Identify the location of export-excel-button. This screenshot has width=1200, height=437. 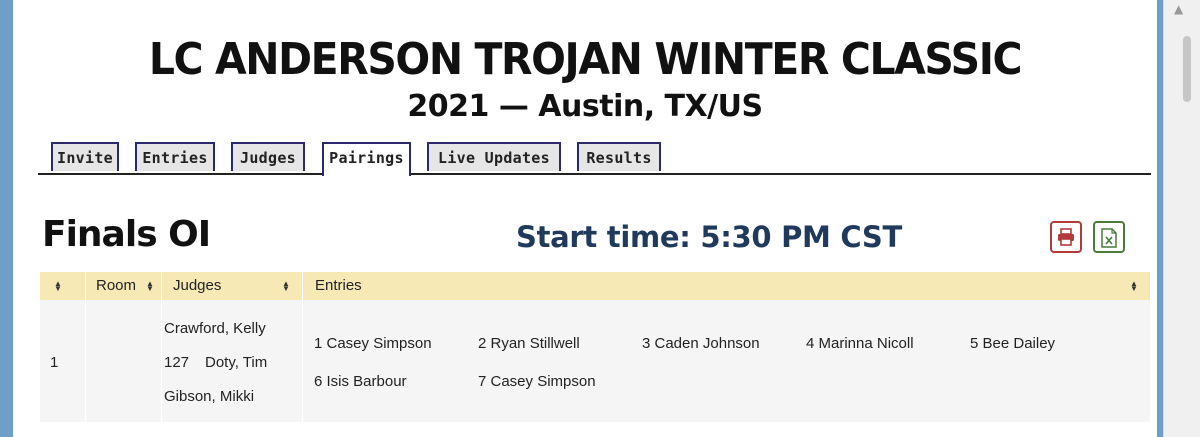
(1109, 237).